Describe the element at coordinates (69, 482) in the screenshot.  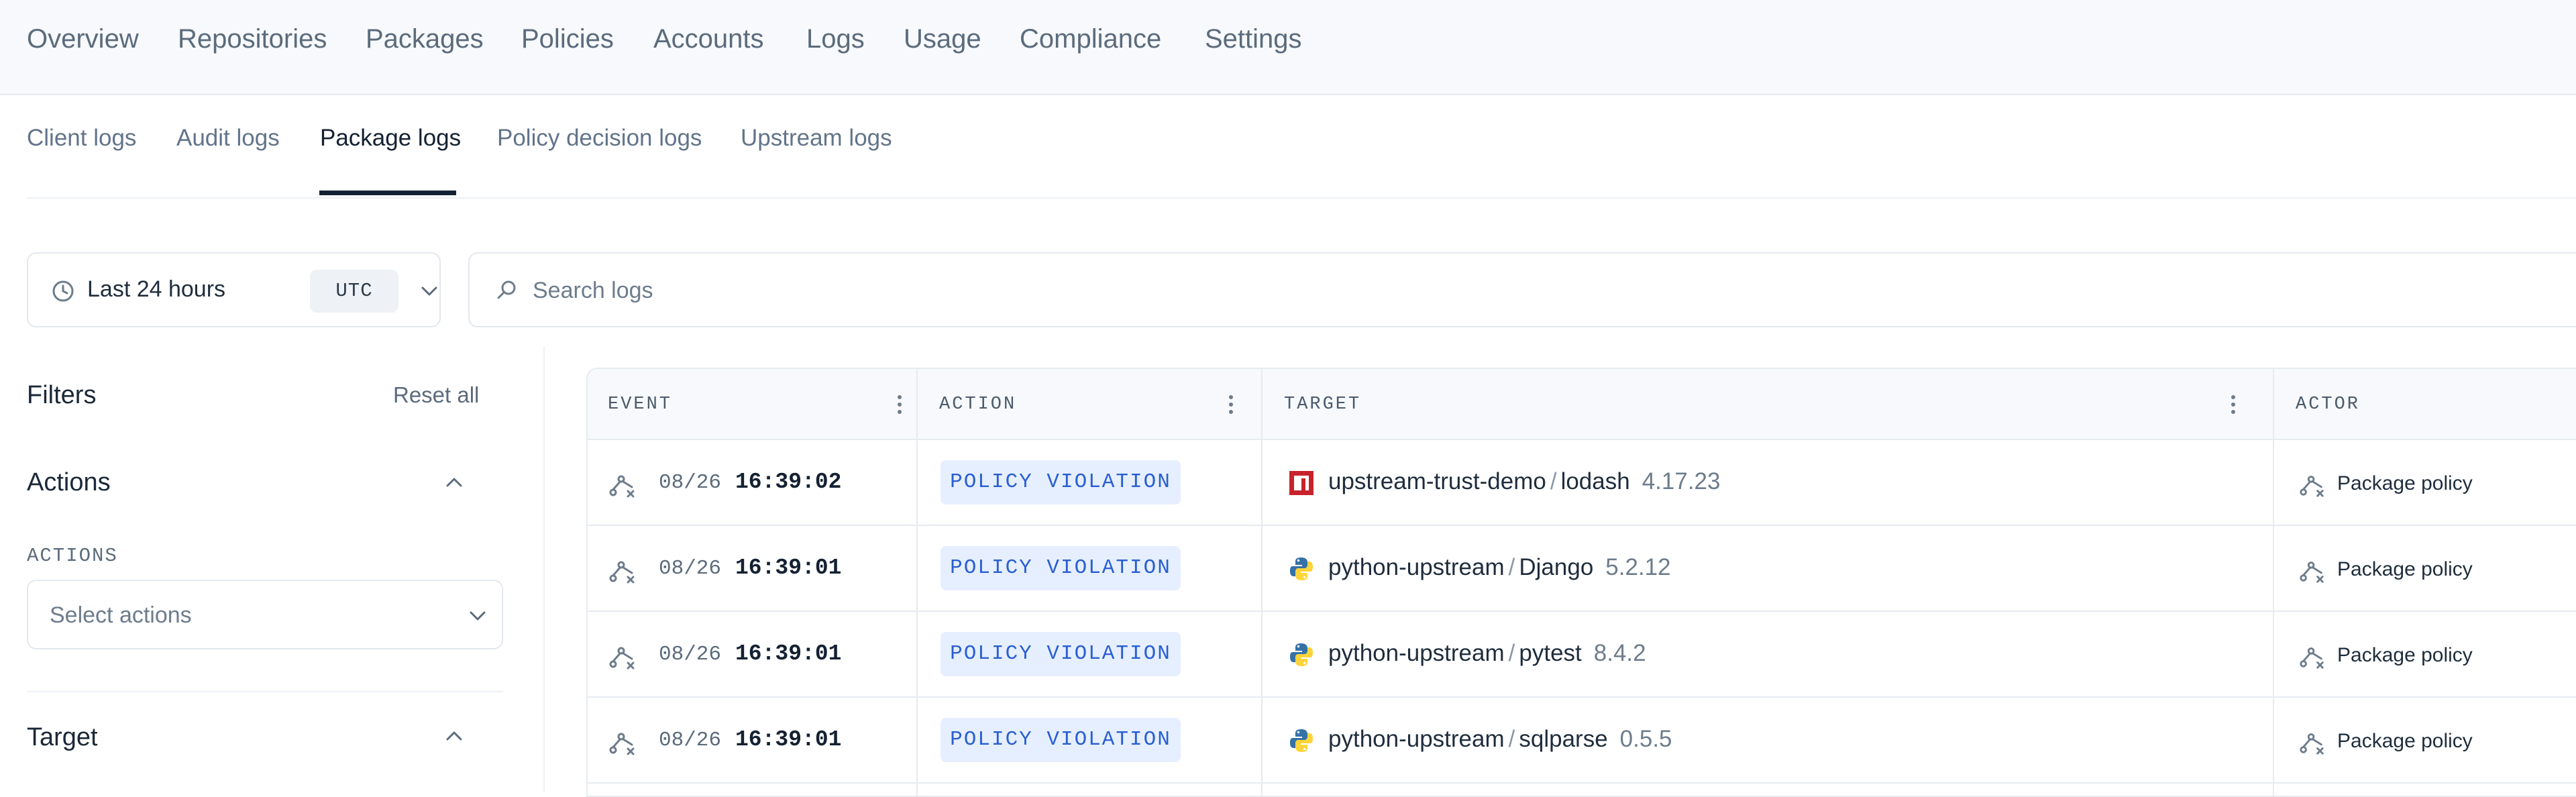
I see `actions-section-toggle: Actions` at that location.